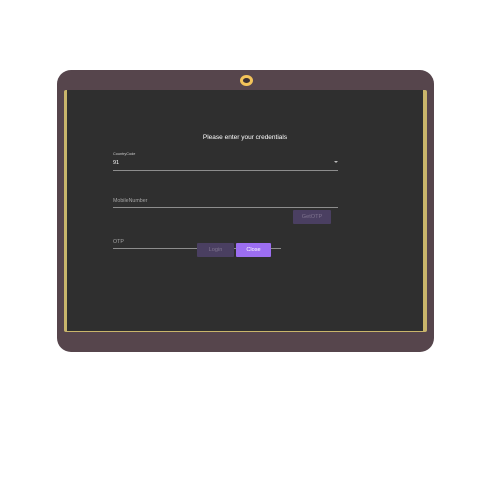 The width and height of the screenshot is (500, 500). What do you see at coordinates (124, 154) in the screenshot?
I see `country-code-label: CountryCode` at bounding box center [124, 154].